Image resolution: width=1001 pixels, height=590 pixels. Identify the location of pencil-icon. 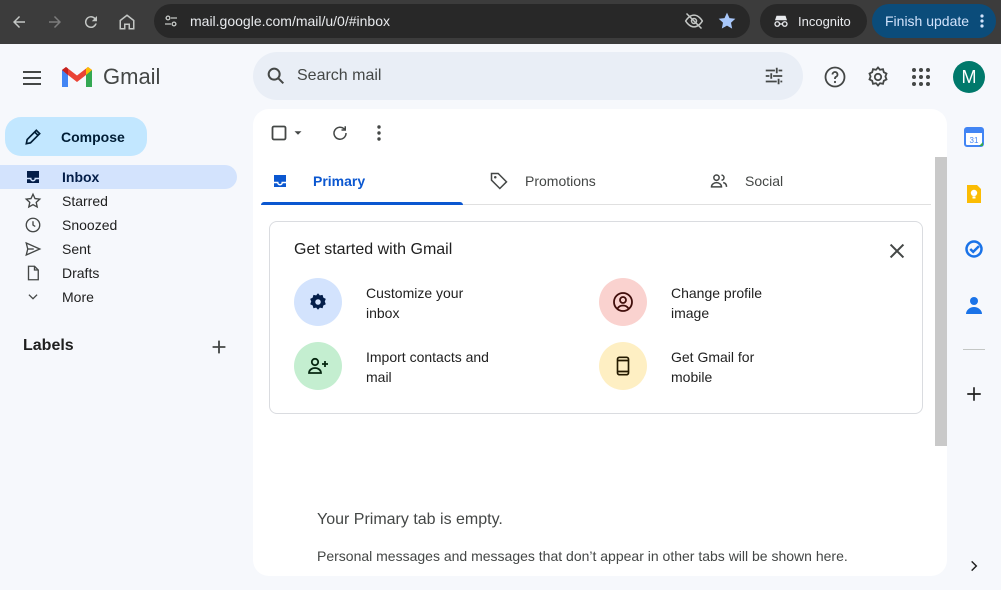
(33, 136).